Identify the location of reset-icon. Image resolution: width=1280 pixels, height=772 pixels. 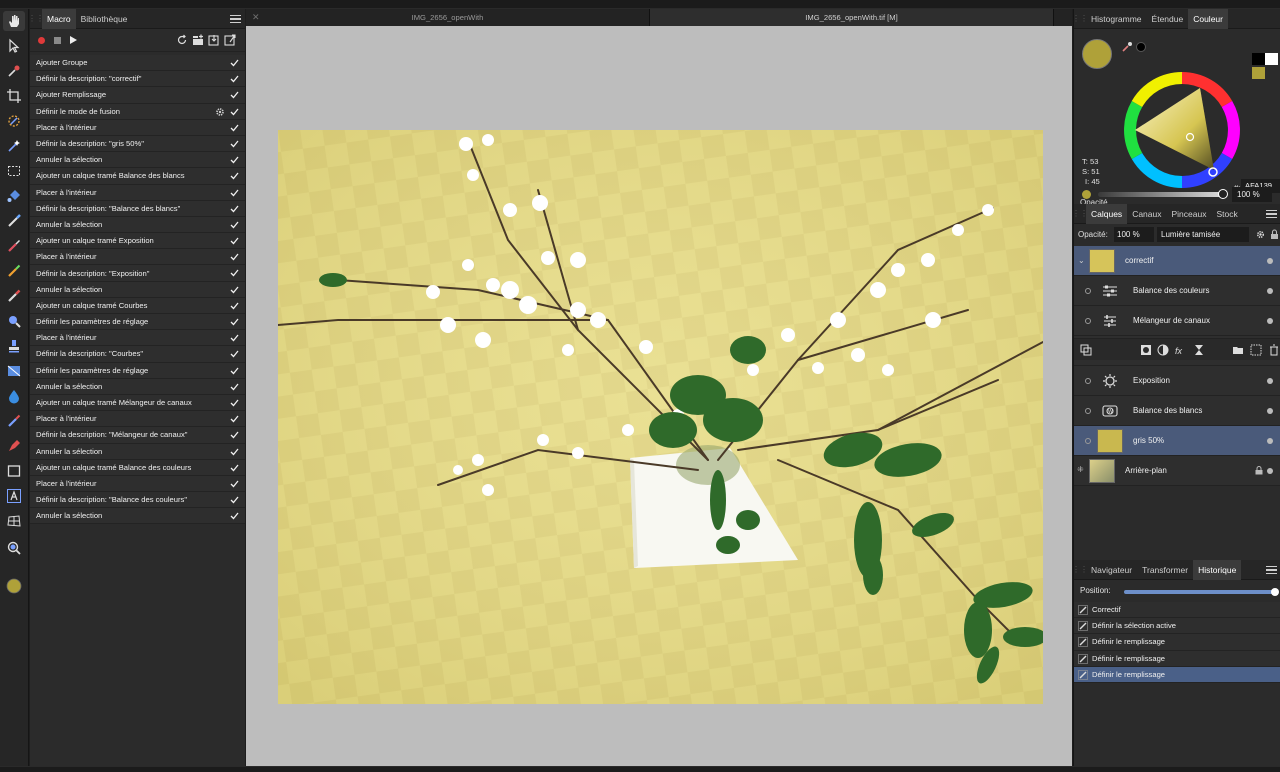
(182, 40).